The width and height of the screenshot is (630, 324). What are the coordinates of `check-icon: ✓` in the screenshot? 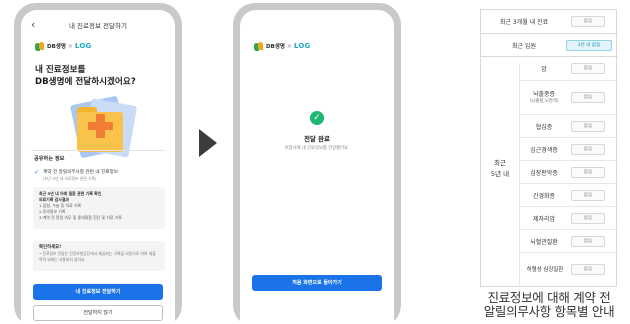 It's located at (37, 172).